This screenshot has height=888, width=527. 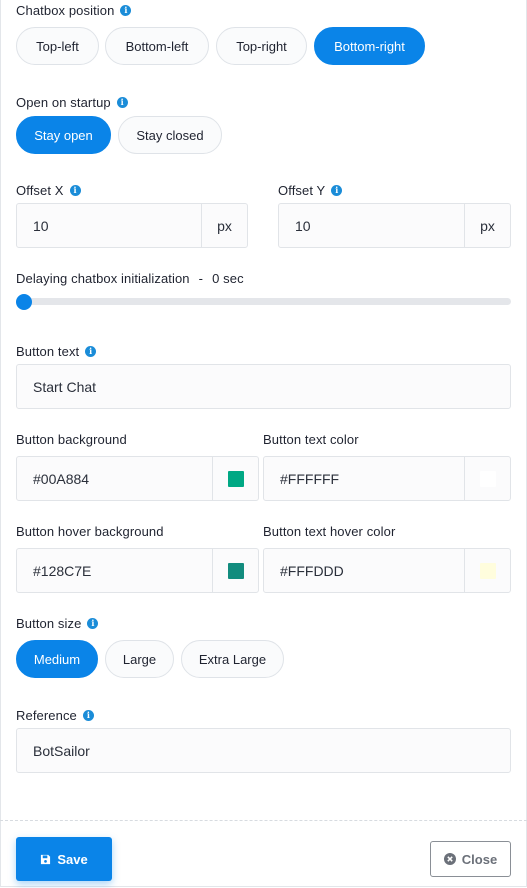 What do you see at coordinates (479, 859) in the screenshot?
I see `close-button-label: Close` at bounding box center [479, 859].